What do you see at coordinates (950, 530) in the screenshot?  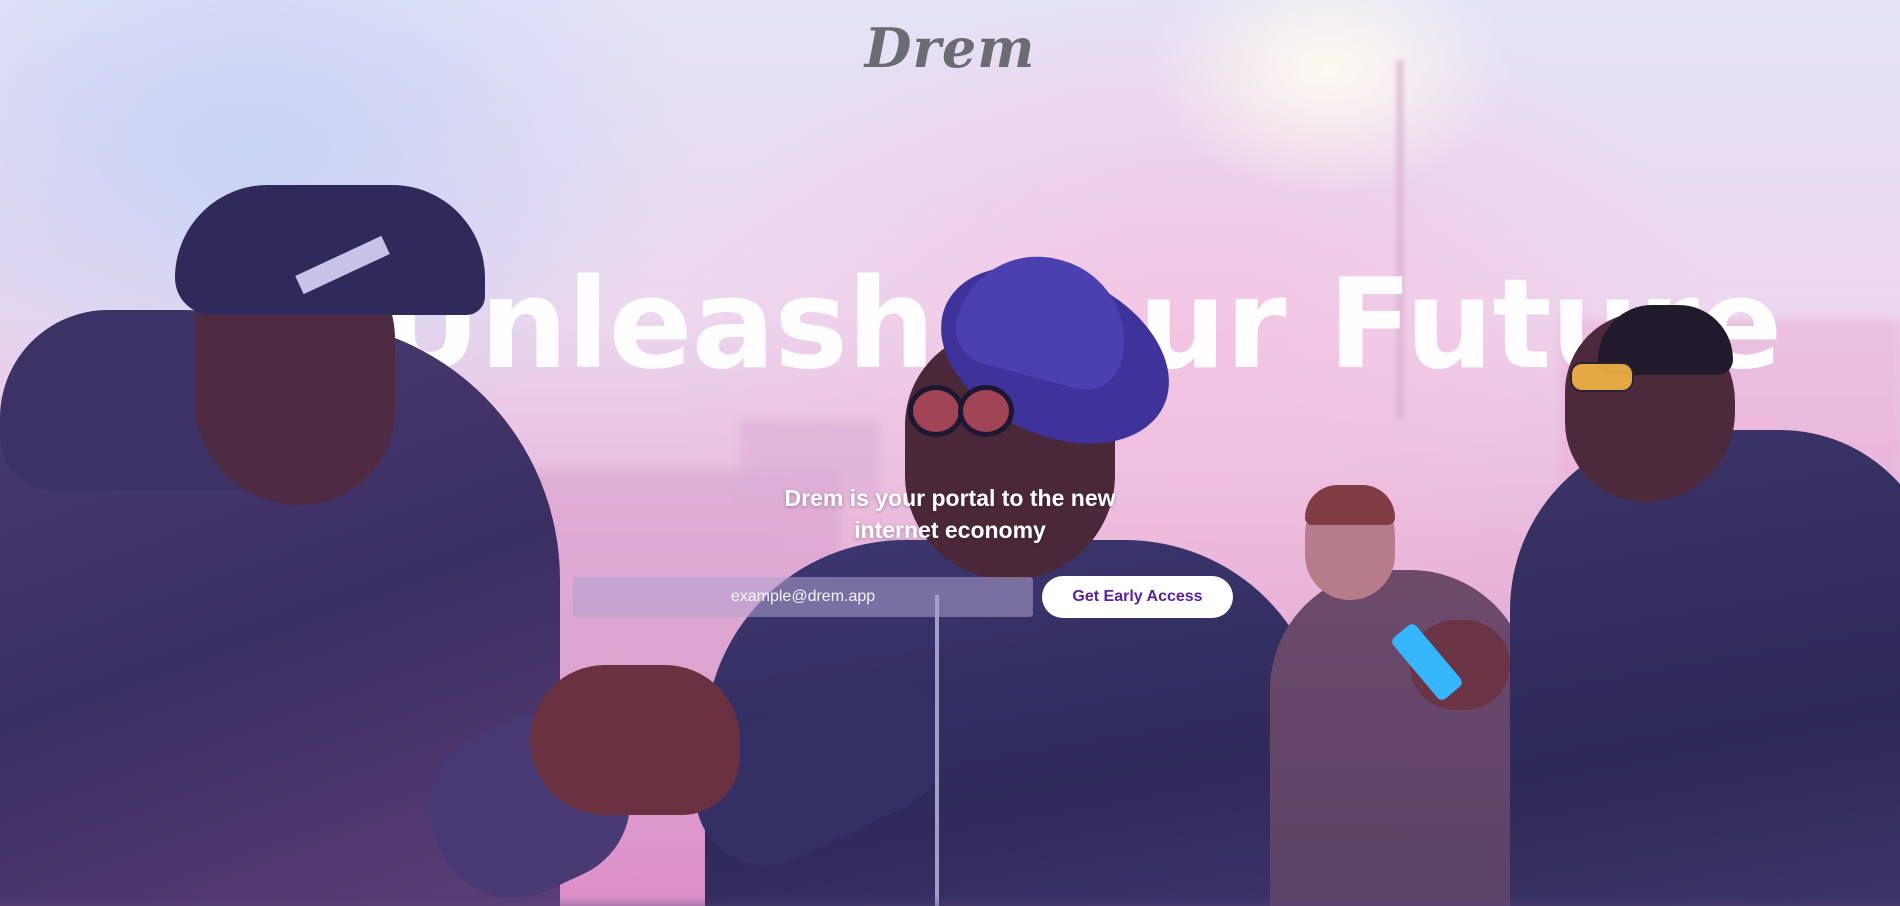 I see `tagline-line-2: internet economy` at bounding box center [950, 530].